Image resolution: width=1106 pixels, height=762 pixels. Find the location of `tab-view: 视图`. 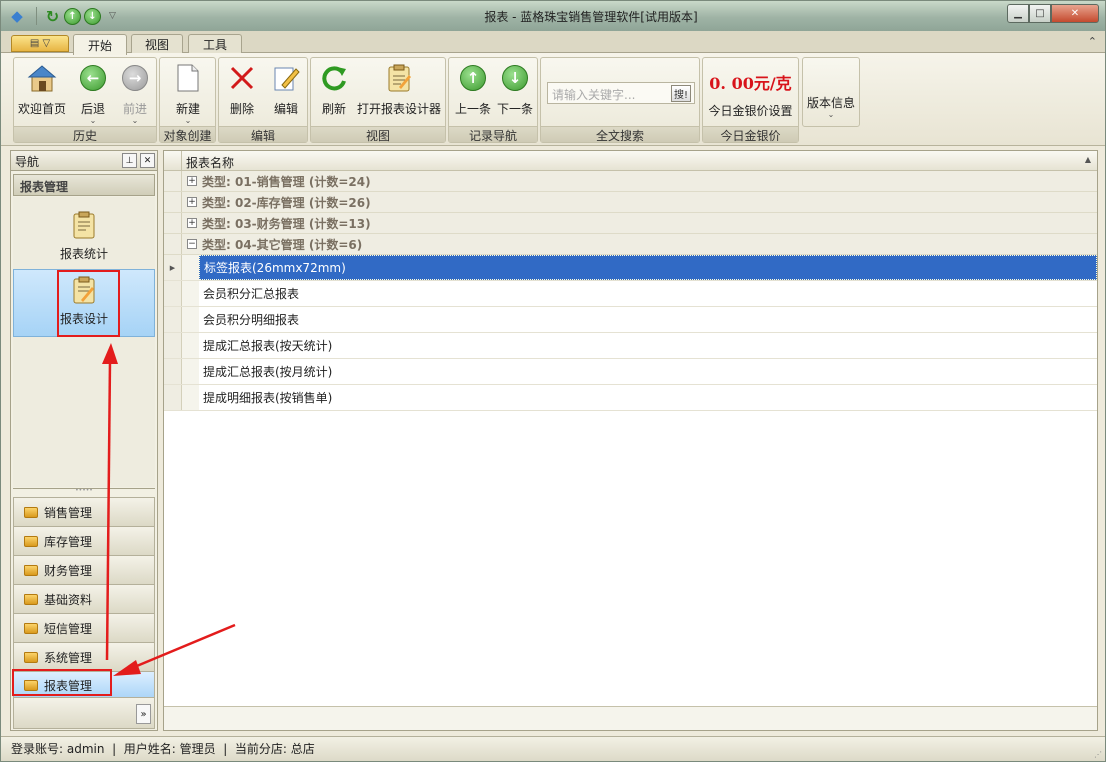

tab-view: 视图 is located at coordinates (157, 44).